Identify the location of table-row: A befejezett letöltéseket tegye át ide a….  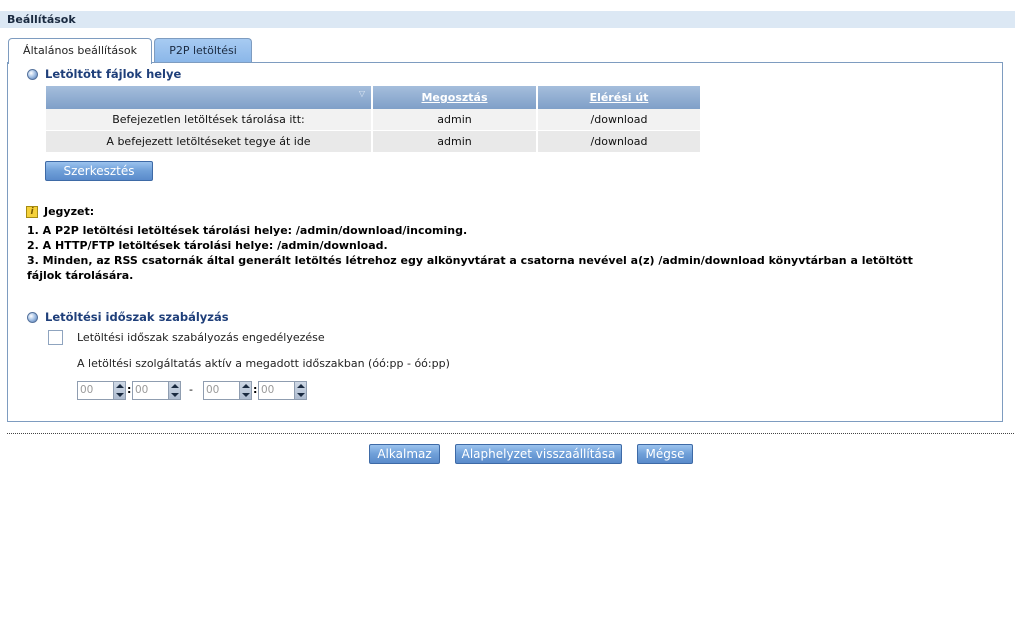
(374, 141).